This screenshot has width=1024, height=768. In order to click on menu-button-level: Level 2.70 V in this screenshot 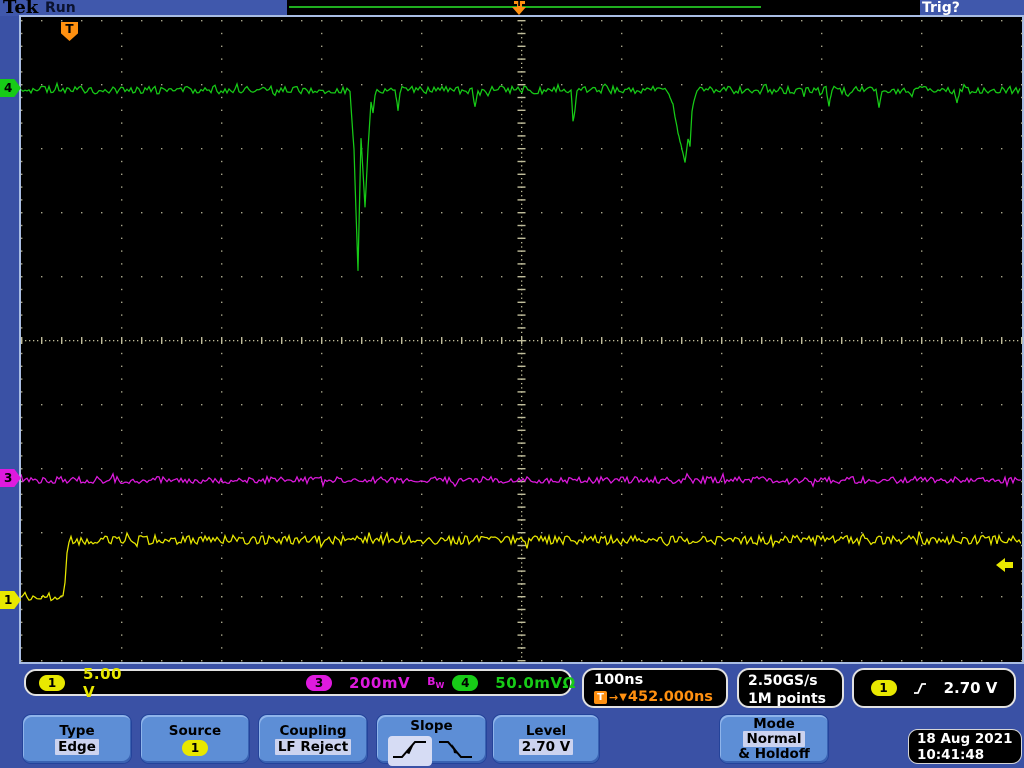, I will do `click(546, 739)`.